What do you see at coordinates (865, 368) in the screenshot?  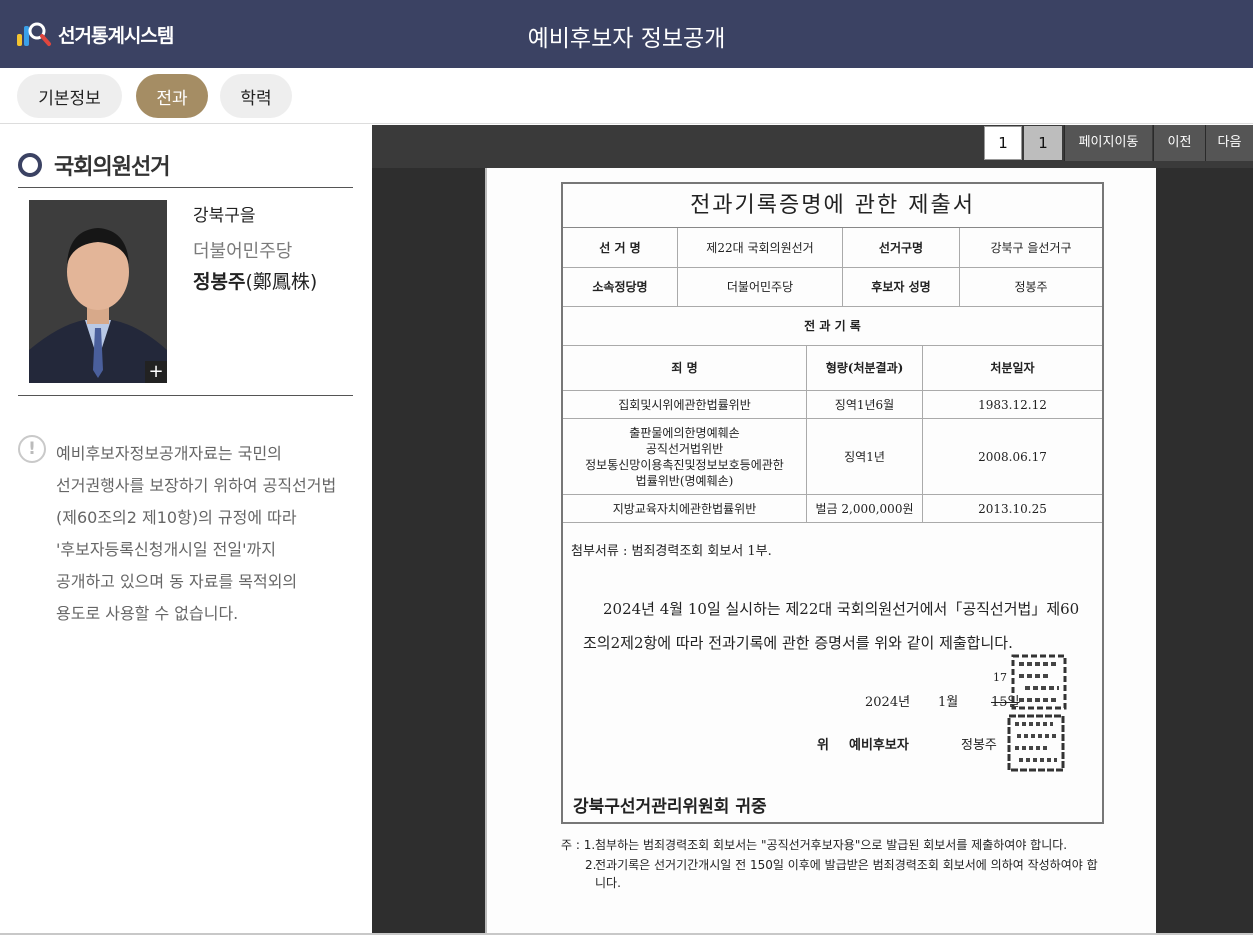 I see `col-sentence: 형량(처분결과)` at bounding box center [865, 368].